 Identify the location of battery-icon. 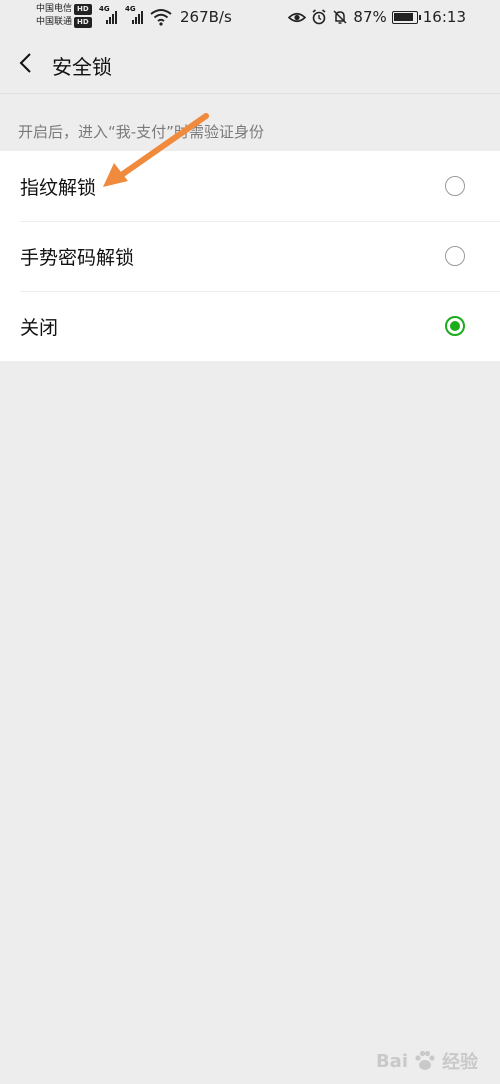
(406, 17).